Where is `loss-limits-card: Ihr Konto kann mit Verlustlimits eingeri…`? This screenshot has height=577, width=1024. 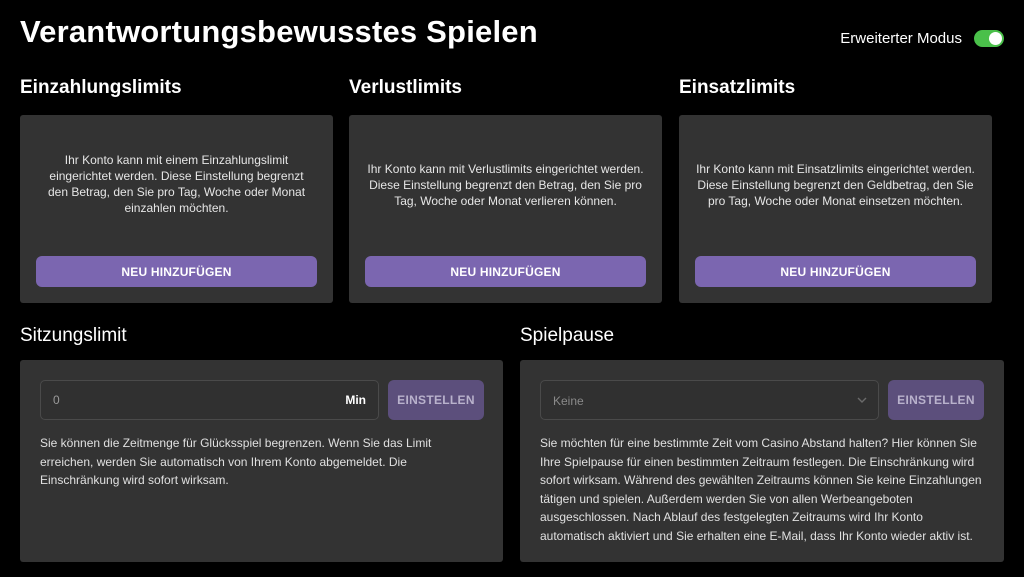
loss-limits-card: Ihr Konto kann mit Verlustlimits eingeri… is located at coordinates (505, 209).